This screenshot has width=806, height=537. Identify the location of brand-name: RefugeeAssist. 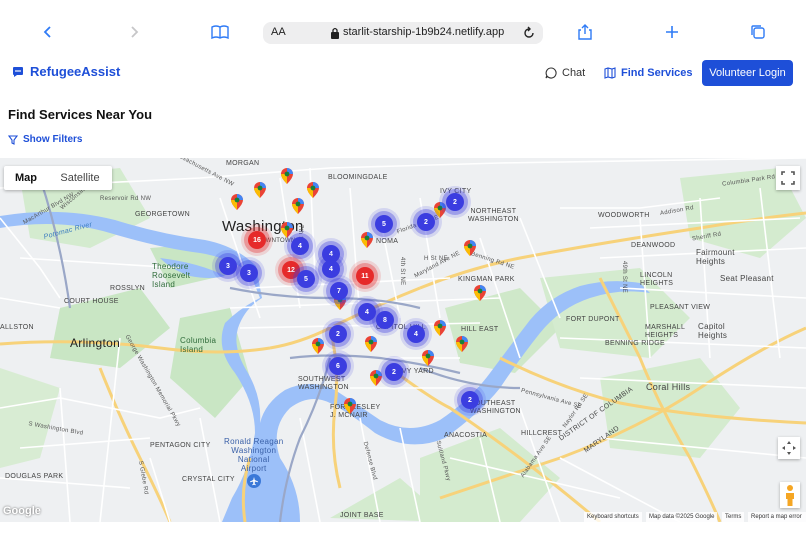
(75, 71).